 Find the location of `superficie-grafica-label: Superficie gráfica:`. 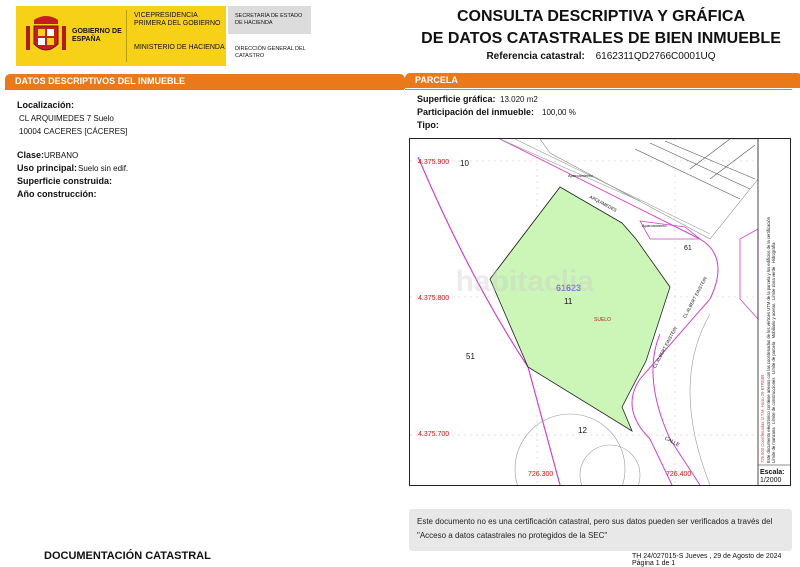

superficie-grafica-label: Superficie gráfica: is located at coordinates (456, 99).